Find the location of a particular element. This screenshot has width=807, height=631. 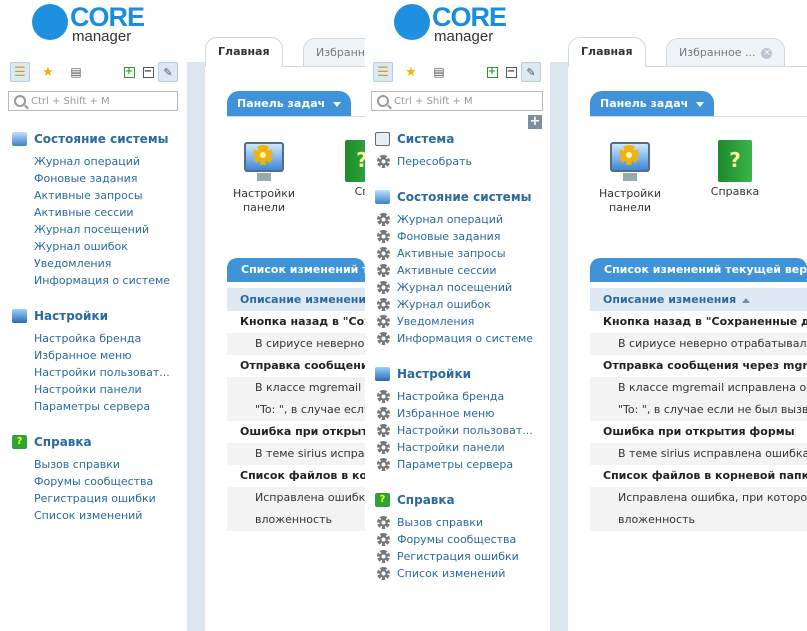

table-row: Кнопка назад в "Сохраненные данны is located at coordinates (698, 322).